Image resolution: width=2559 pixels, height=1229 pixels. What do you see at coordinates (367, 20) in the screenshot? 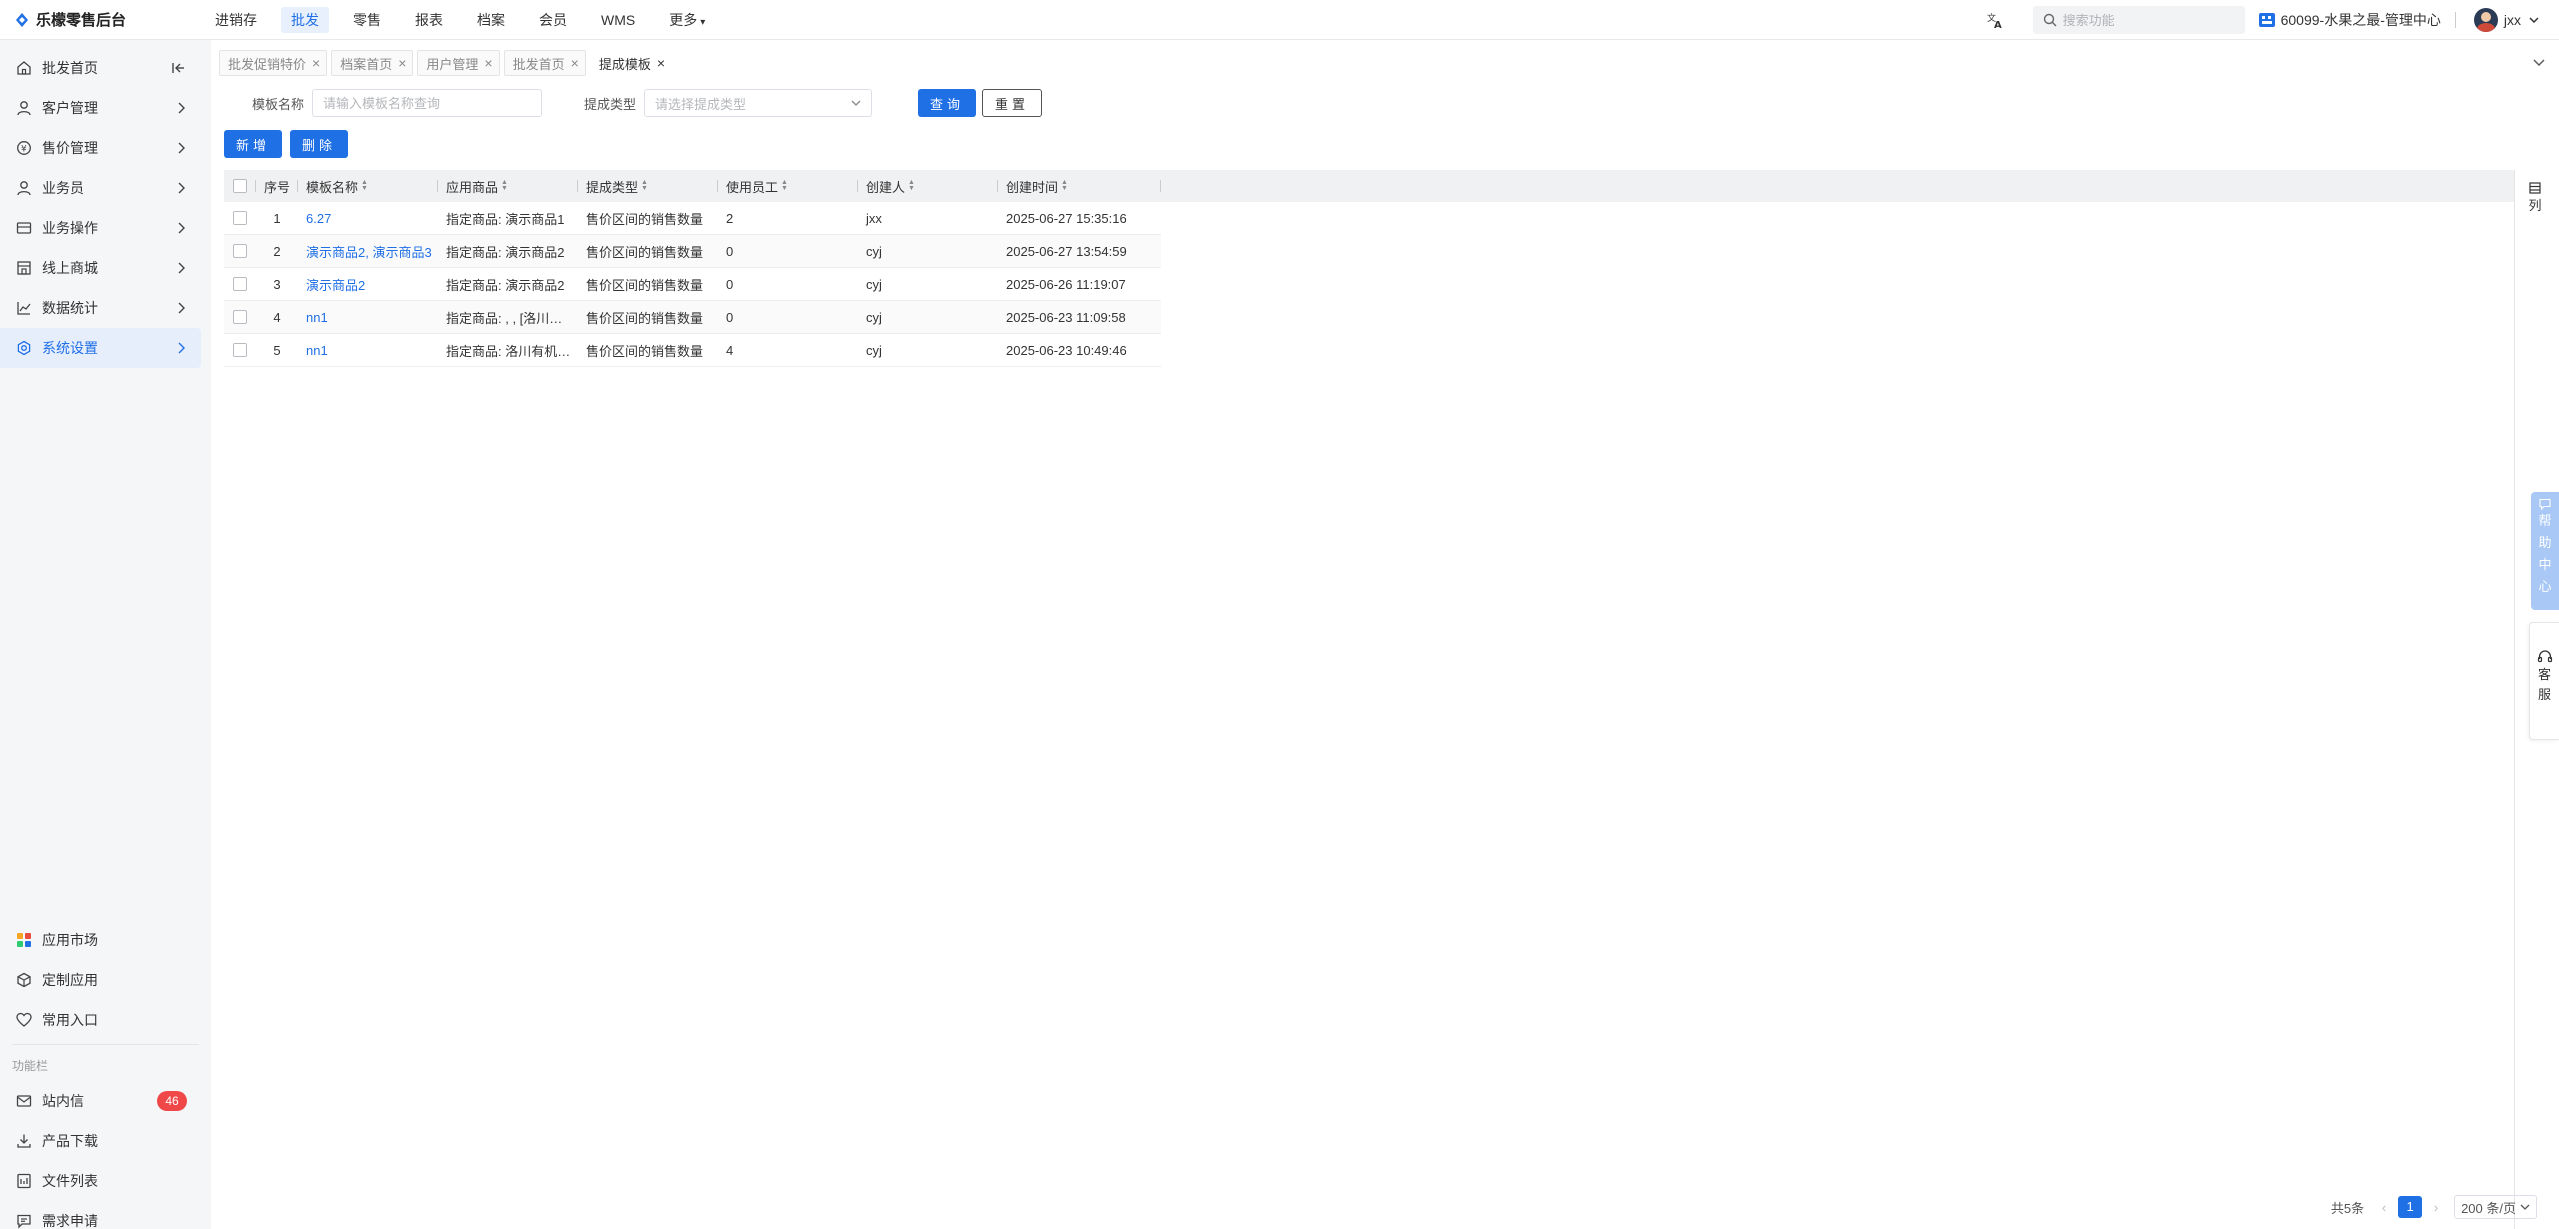
I see `topnav-retail: 零售` at bounding box center [367, 20].